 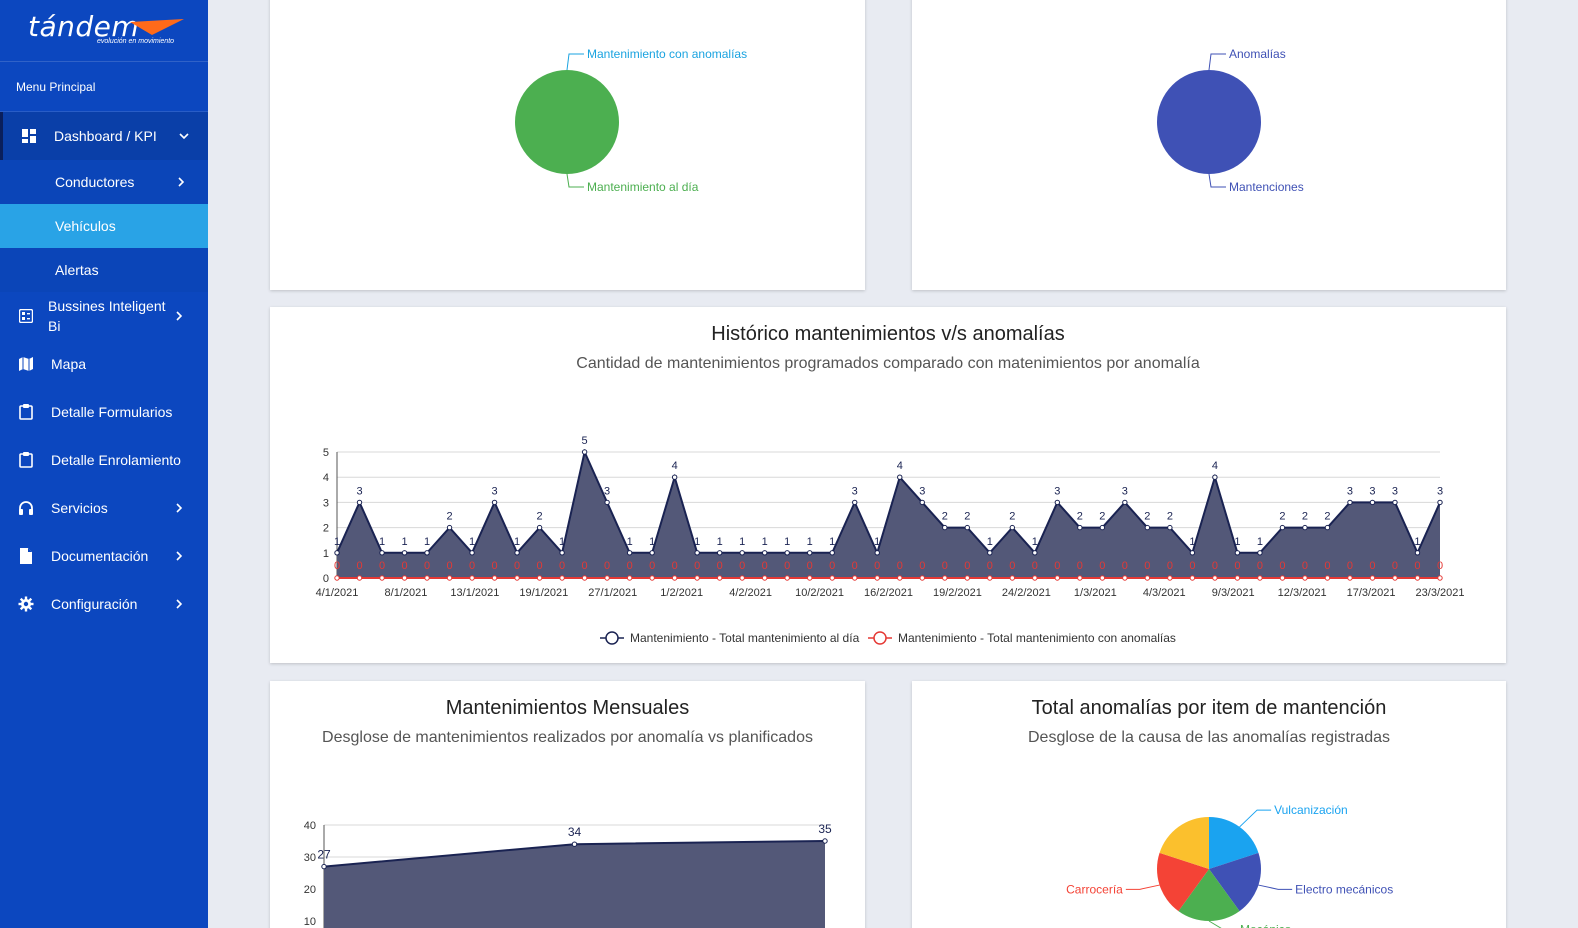 I want to click on data-label: 4, so click(x=675, y=466).